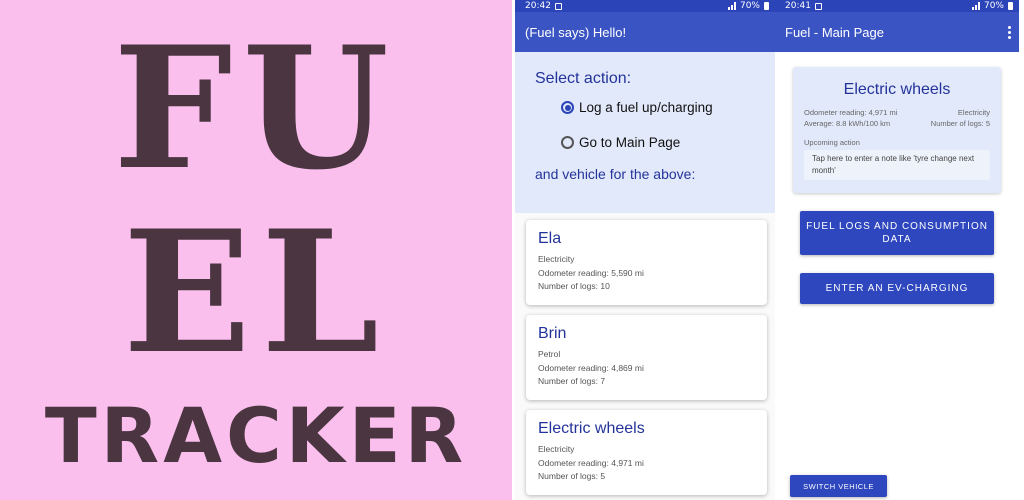 The image size is (1024, 500). What do you see at coordinates (646, 107) in the screenshot?
I see `option-label: Log a fuel up/charging` at bounding box center [646, 107].